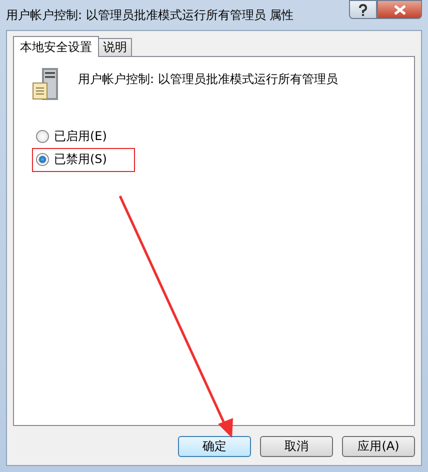  I want to click on window-title: 用户帐户控制: 以管理员批准模式运行所有管理员 属性, so click(150, 15).